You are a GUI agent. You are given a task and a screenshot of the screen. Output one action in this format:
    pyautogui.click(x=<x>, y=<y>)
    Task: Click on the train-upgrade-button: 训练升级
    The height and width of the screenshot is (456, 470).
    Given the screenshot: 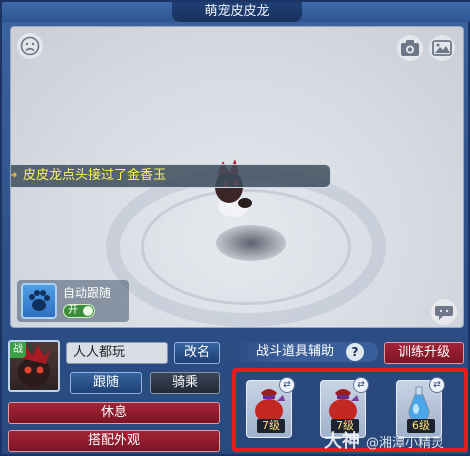 What is the action you would take?
    pyautogui.click(x=424, y=353)
    